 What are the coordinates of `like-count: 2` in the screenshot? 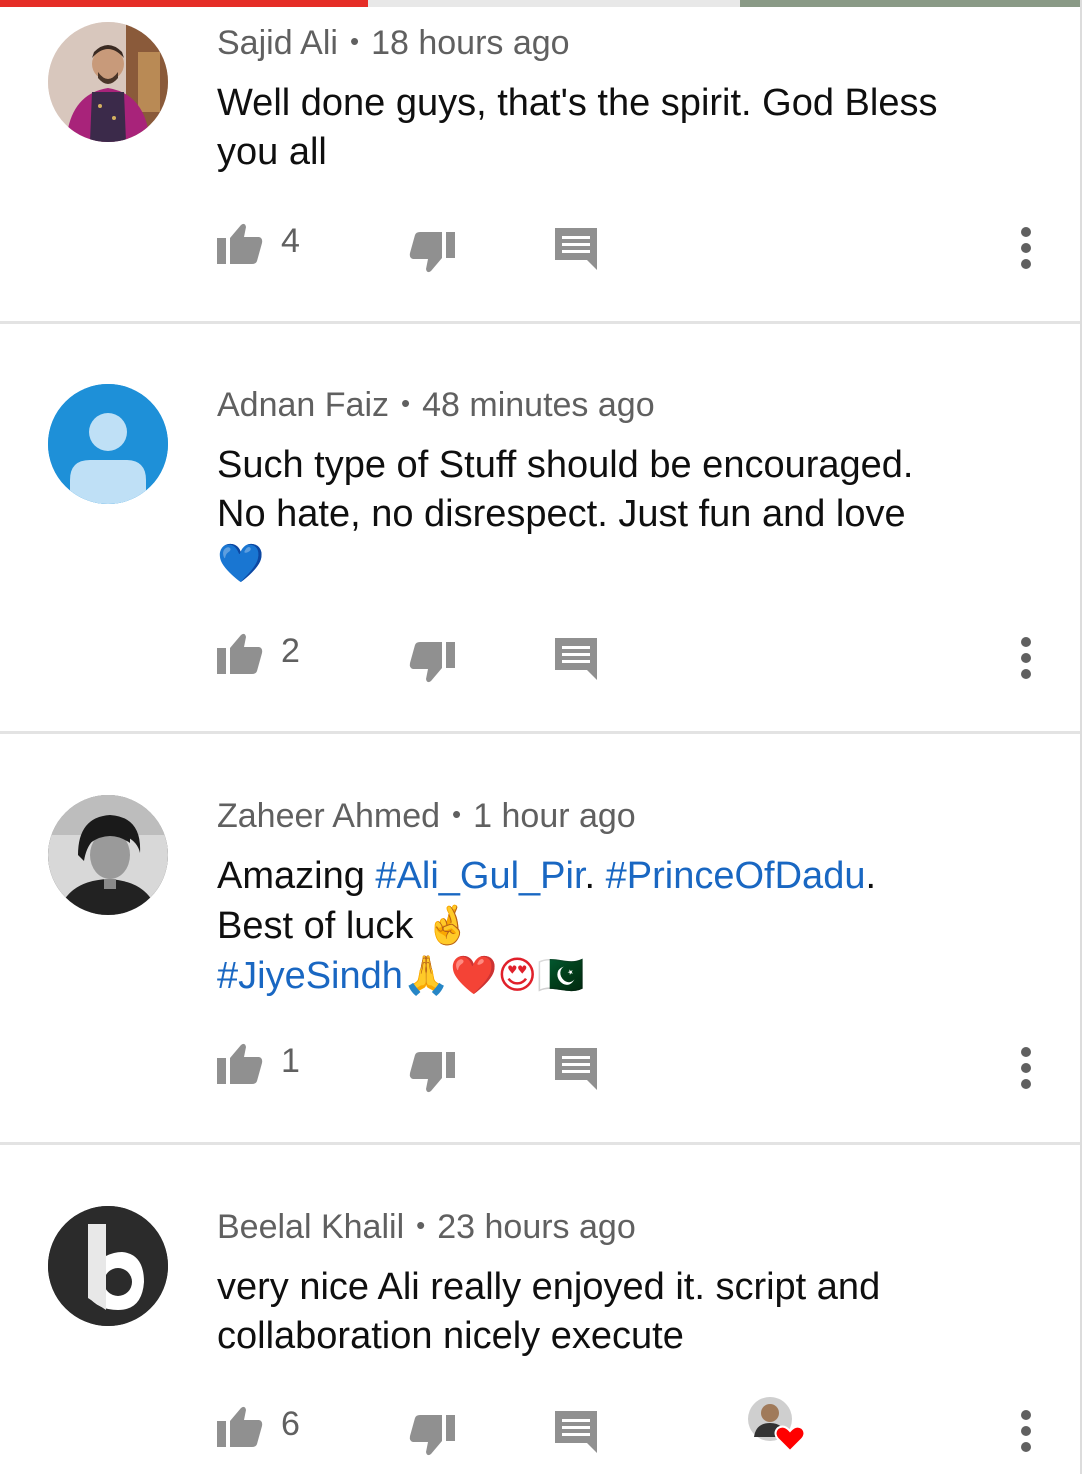 It's located at (290, 651).